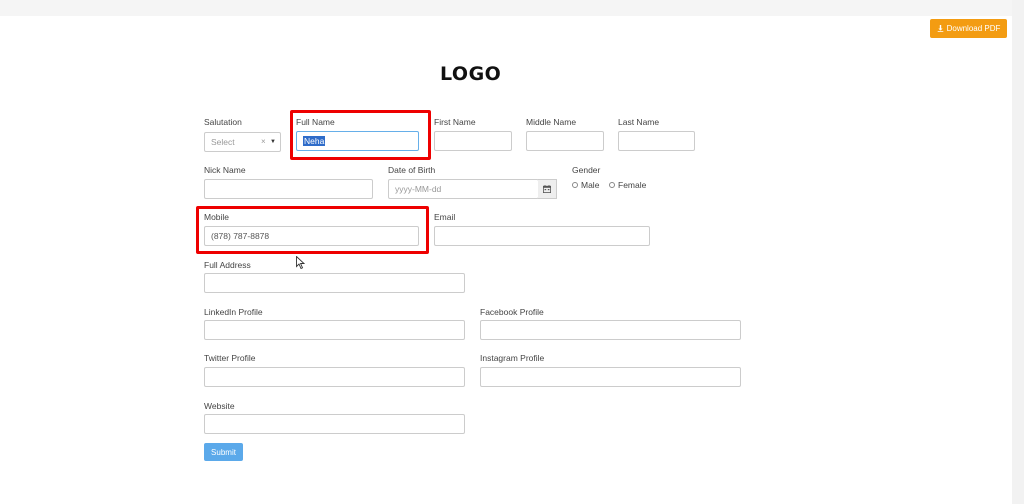  I want to click on calendar-icon, so click(547, 189).